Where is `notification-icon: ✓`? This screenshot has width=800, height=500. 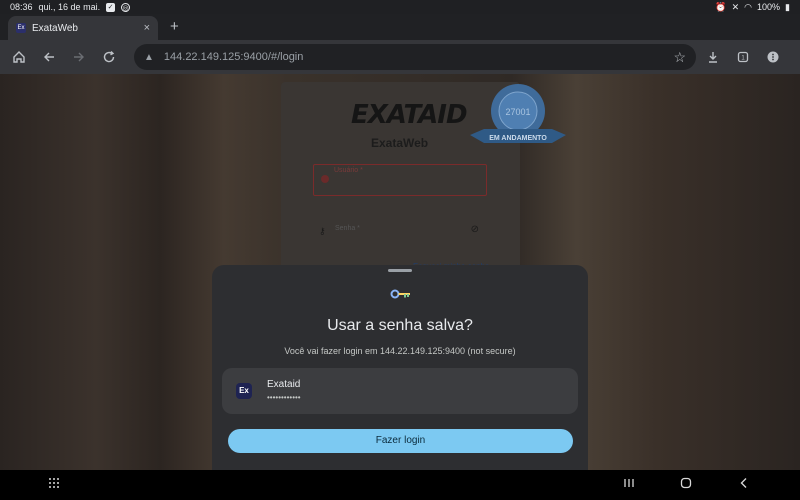
notification-icon: ✓ is located at coordinates (111, 7).